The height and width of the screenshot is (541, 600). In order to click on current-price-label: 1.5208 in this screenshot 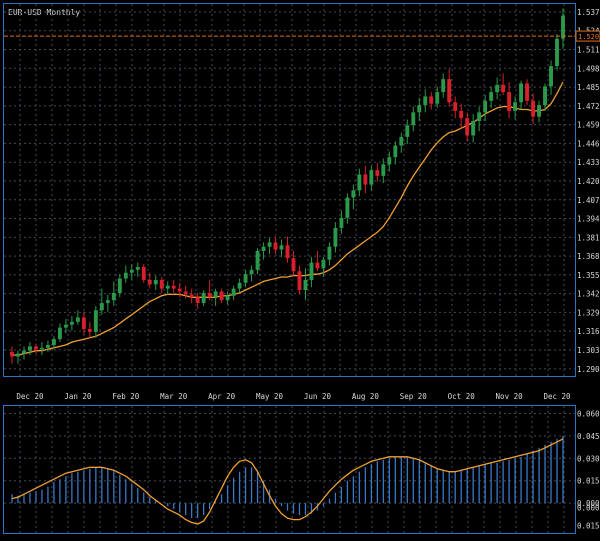, I will do `click(589, 37)`.